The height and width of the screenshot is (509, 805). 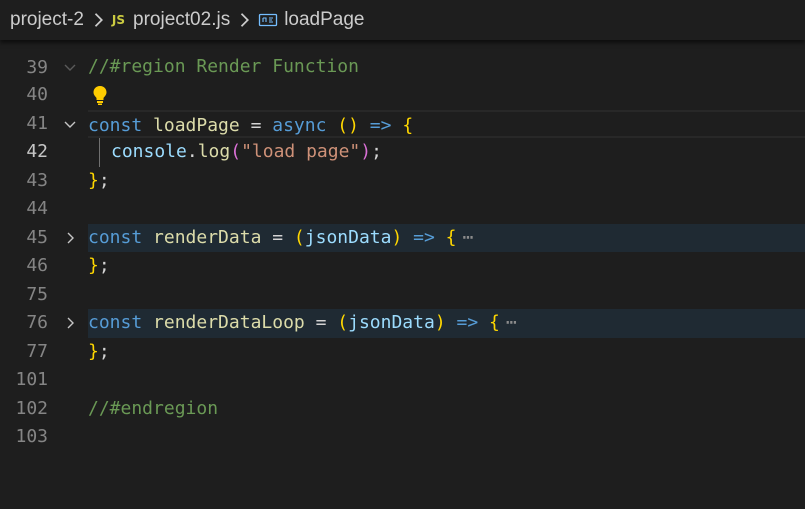 What do you see at coordinates (223, 66) in the screenshot?
I see `code-text: //#region Render Function` at bounding box center [223, 66].